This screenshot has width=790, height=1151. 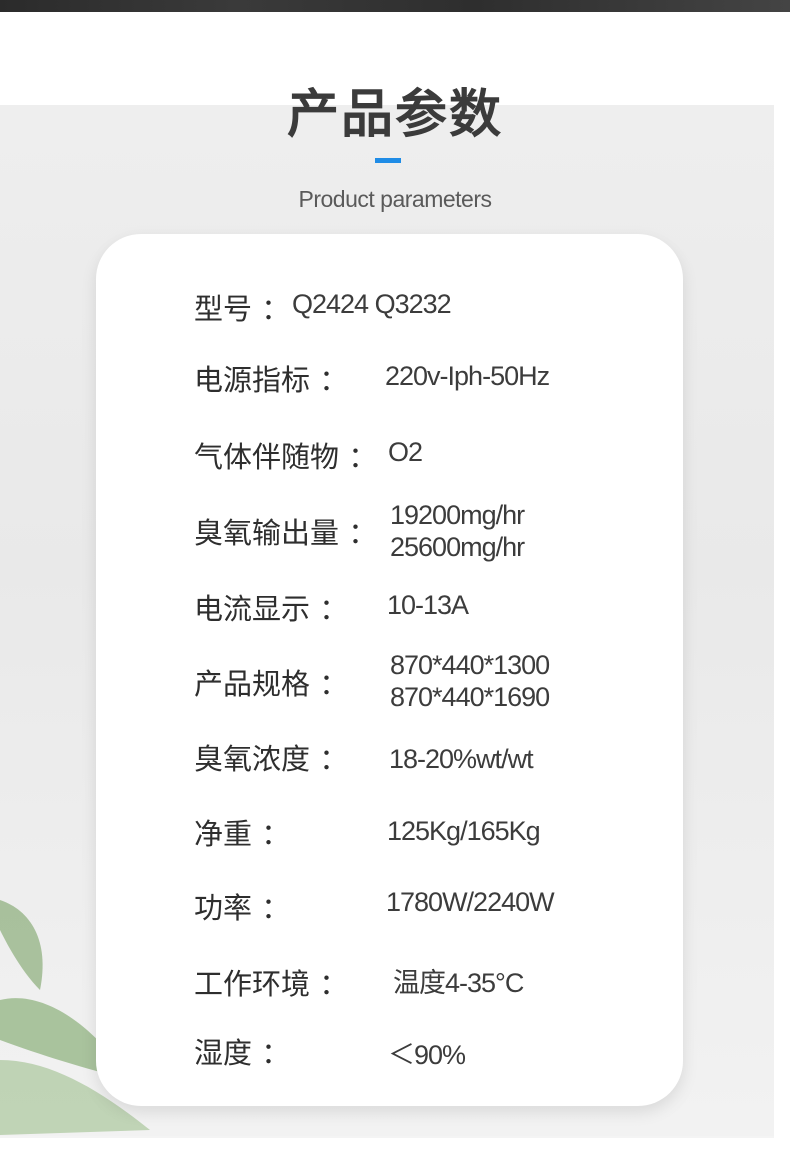 I want to click on param-label: 工作环境 ：, so click(x=271, y=984).